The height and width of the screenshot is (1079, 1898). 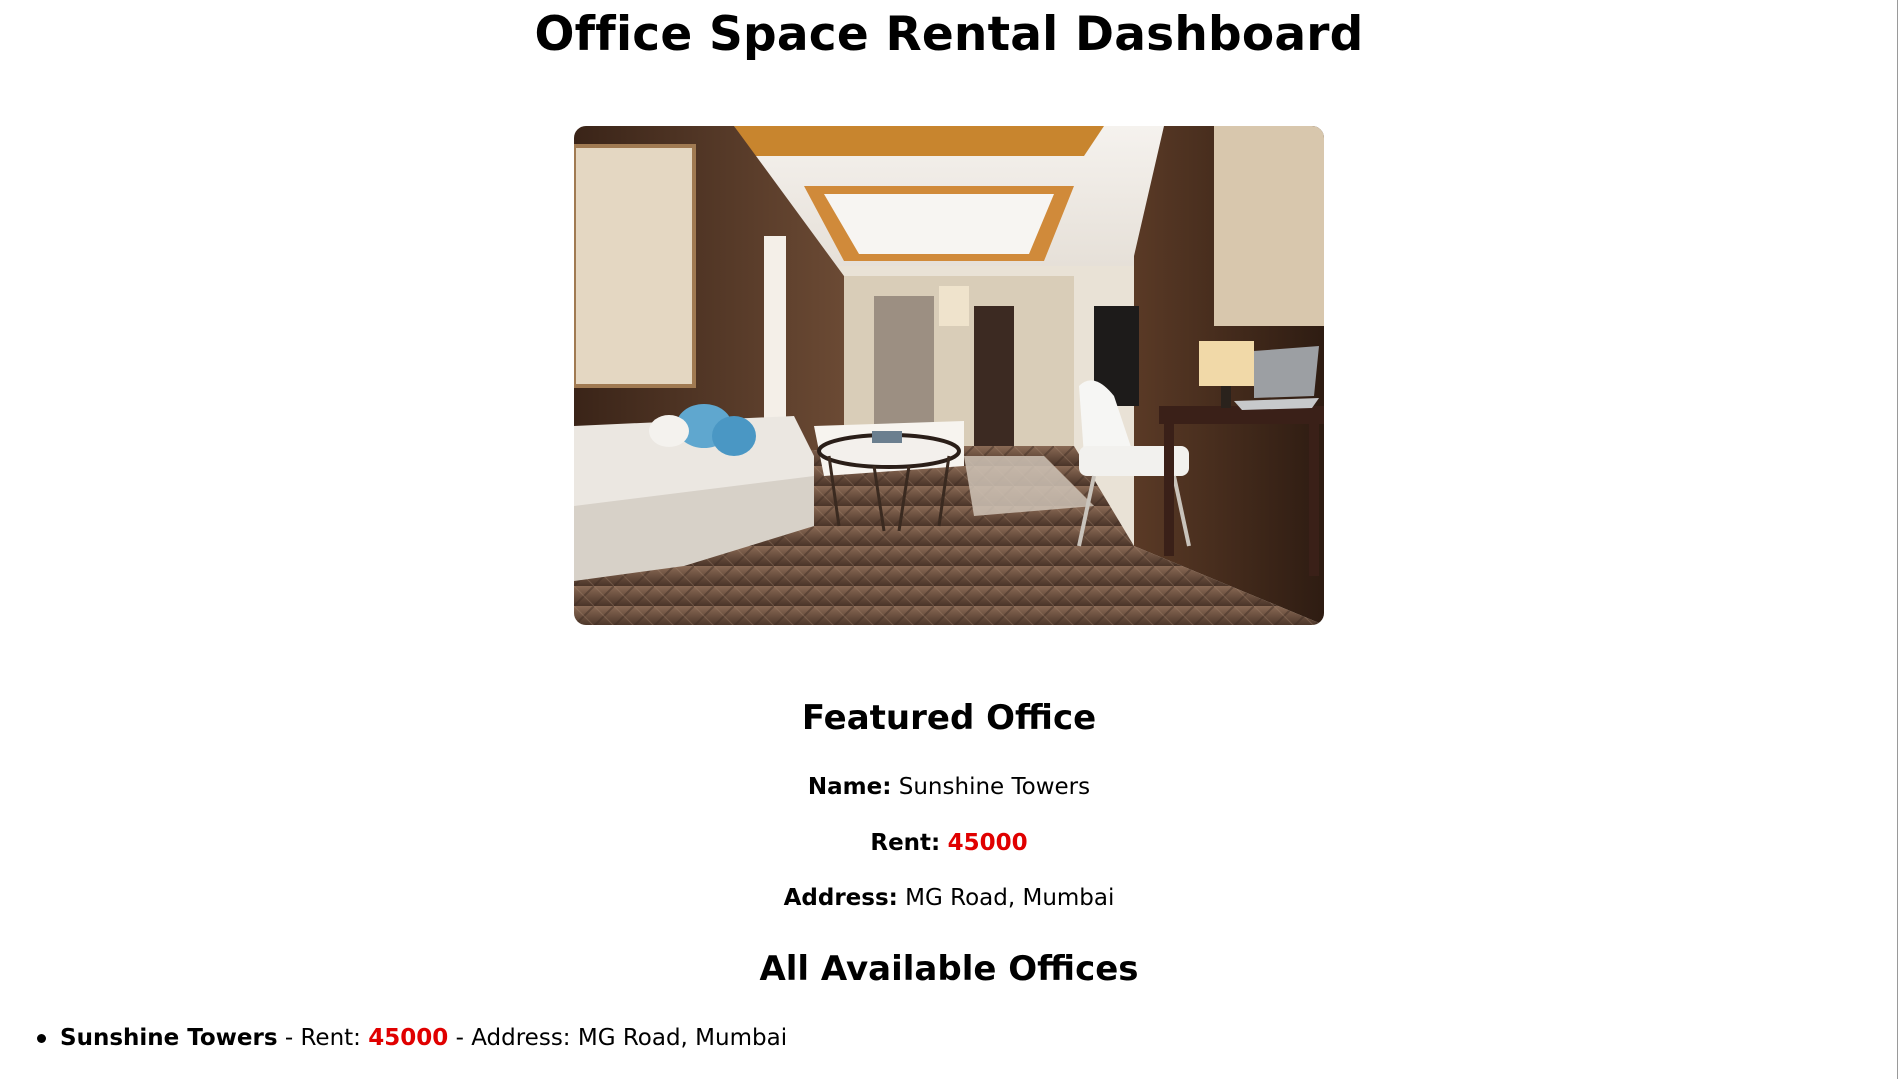 I want to click on featured-address-label: Address:, so click(x=840, y=898).